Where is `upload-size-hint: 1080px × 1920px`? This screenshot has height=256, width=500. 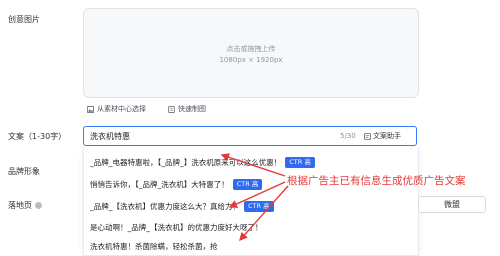 upload-size-hint: 1080px × 1920px is located at coordinates (251, 60).